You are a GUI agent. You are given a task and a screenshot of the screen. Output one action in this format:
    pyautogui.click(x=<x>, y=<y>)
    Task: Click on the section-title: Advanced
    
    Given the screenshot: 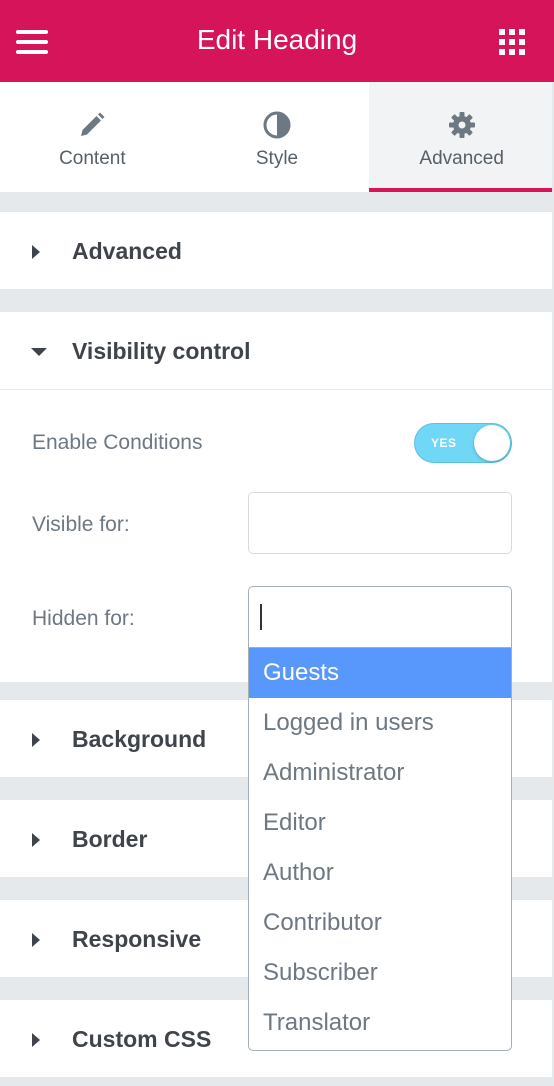 What is the action you would take?
    pyautogui.click(x=127, y=251)
    